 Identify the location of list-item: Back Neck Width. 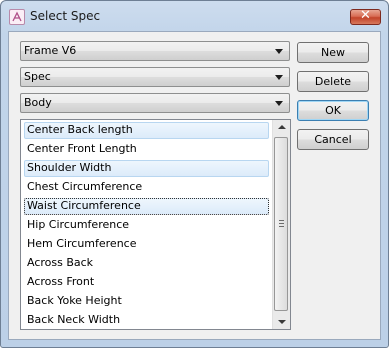
(146, 320).